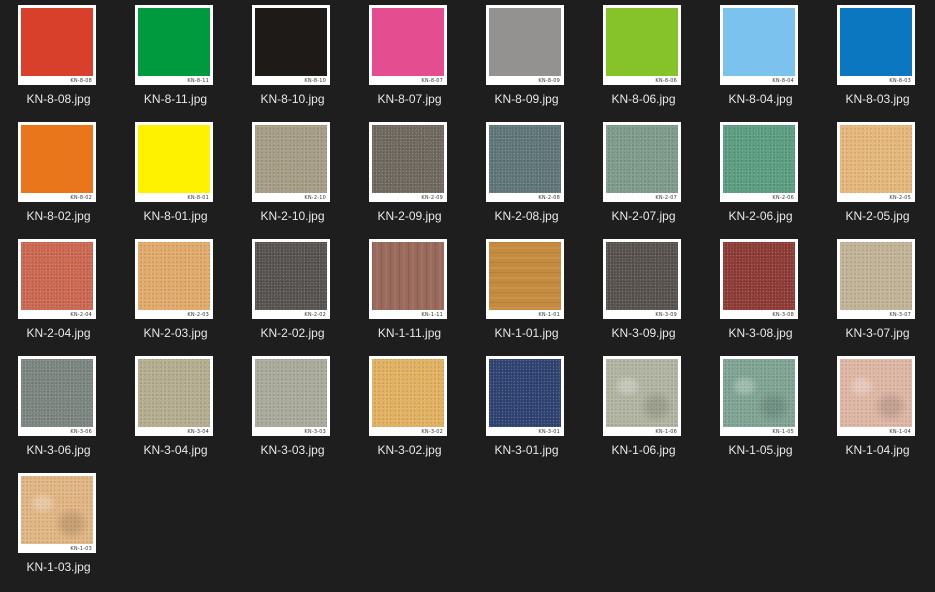 The height and width of the screenshot is (592, 935). I want to click on file-item: KN-8-11 KN-8-11.jpg, so click(175, 57).